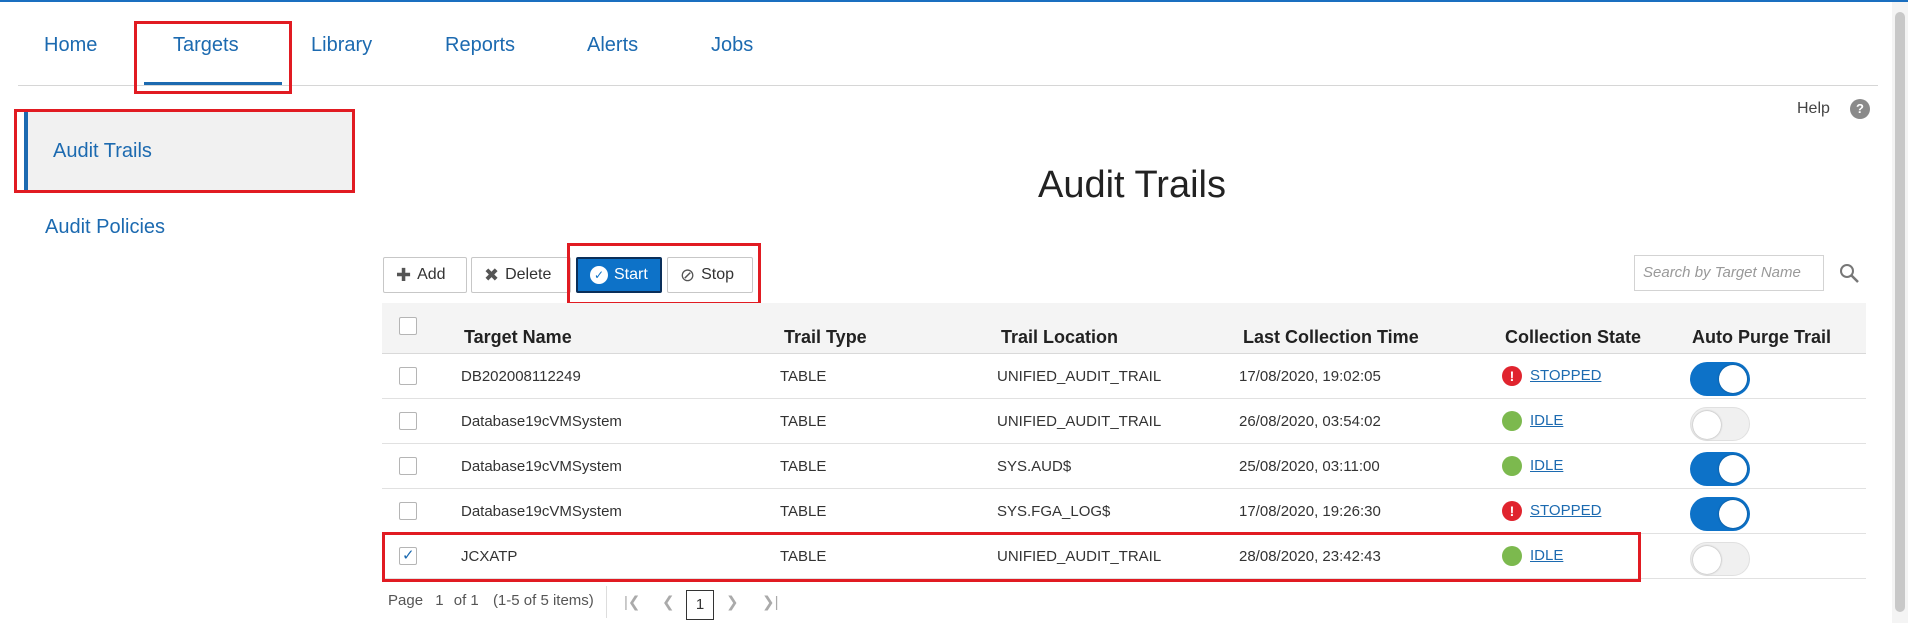  I want to click on page-label: Page, so click(406, 600).